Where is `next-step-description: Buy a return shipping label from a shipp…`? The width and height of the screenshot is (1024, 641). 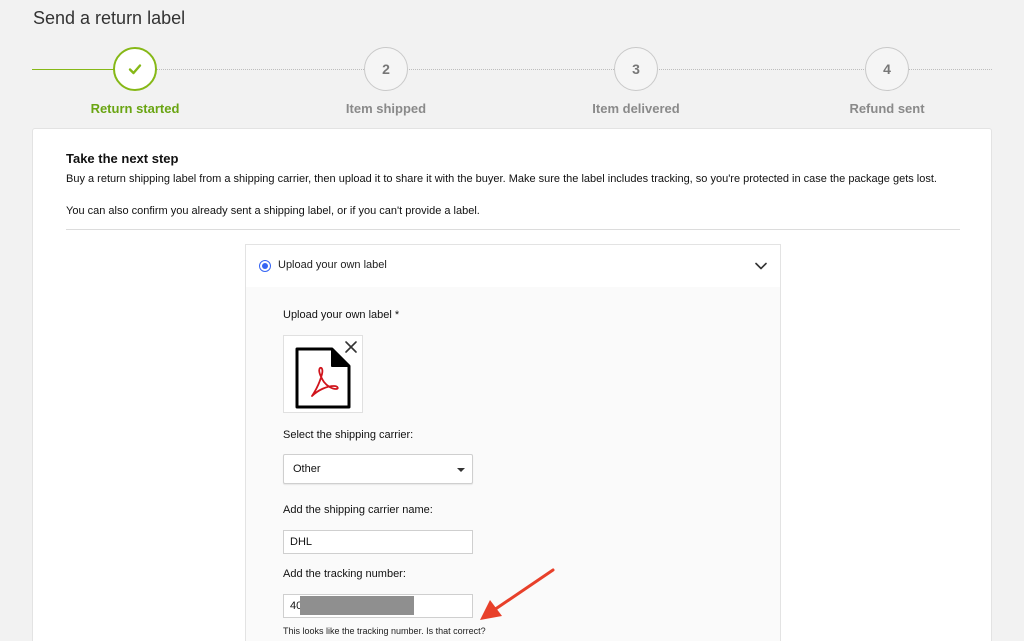
next-step-description: Buy a return shipping label from a shipp… is located at coordinates (501, 179).